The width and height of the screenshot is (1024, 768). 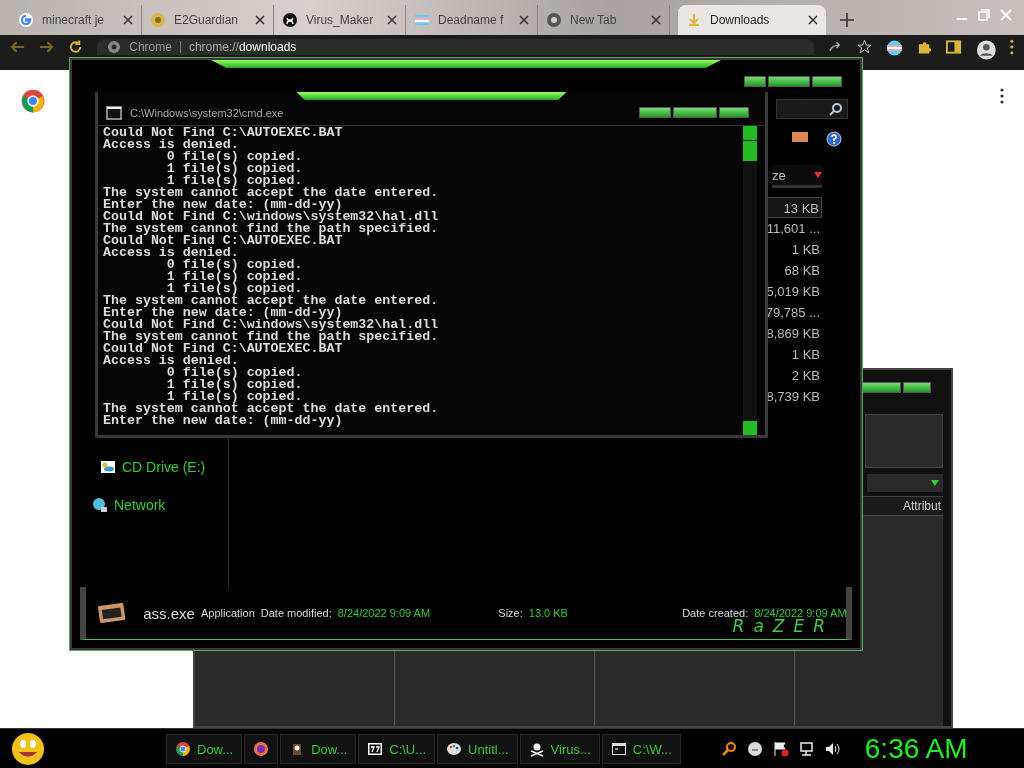 I want to click on forward-arrow-icon, so click(x=47, y=47).